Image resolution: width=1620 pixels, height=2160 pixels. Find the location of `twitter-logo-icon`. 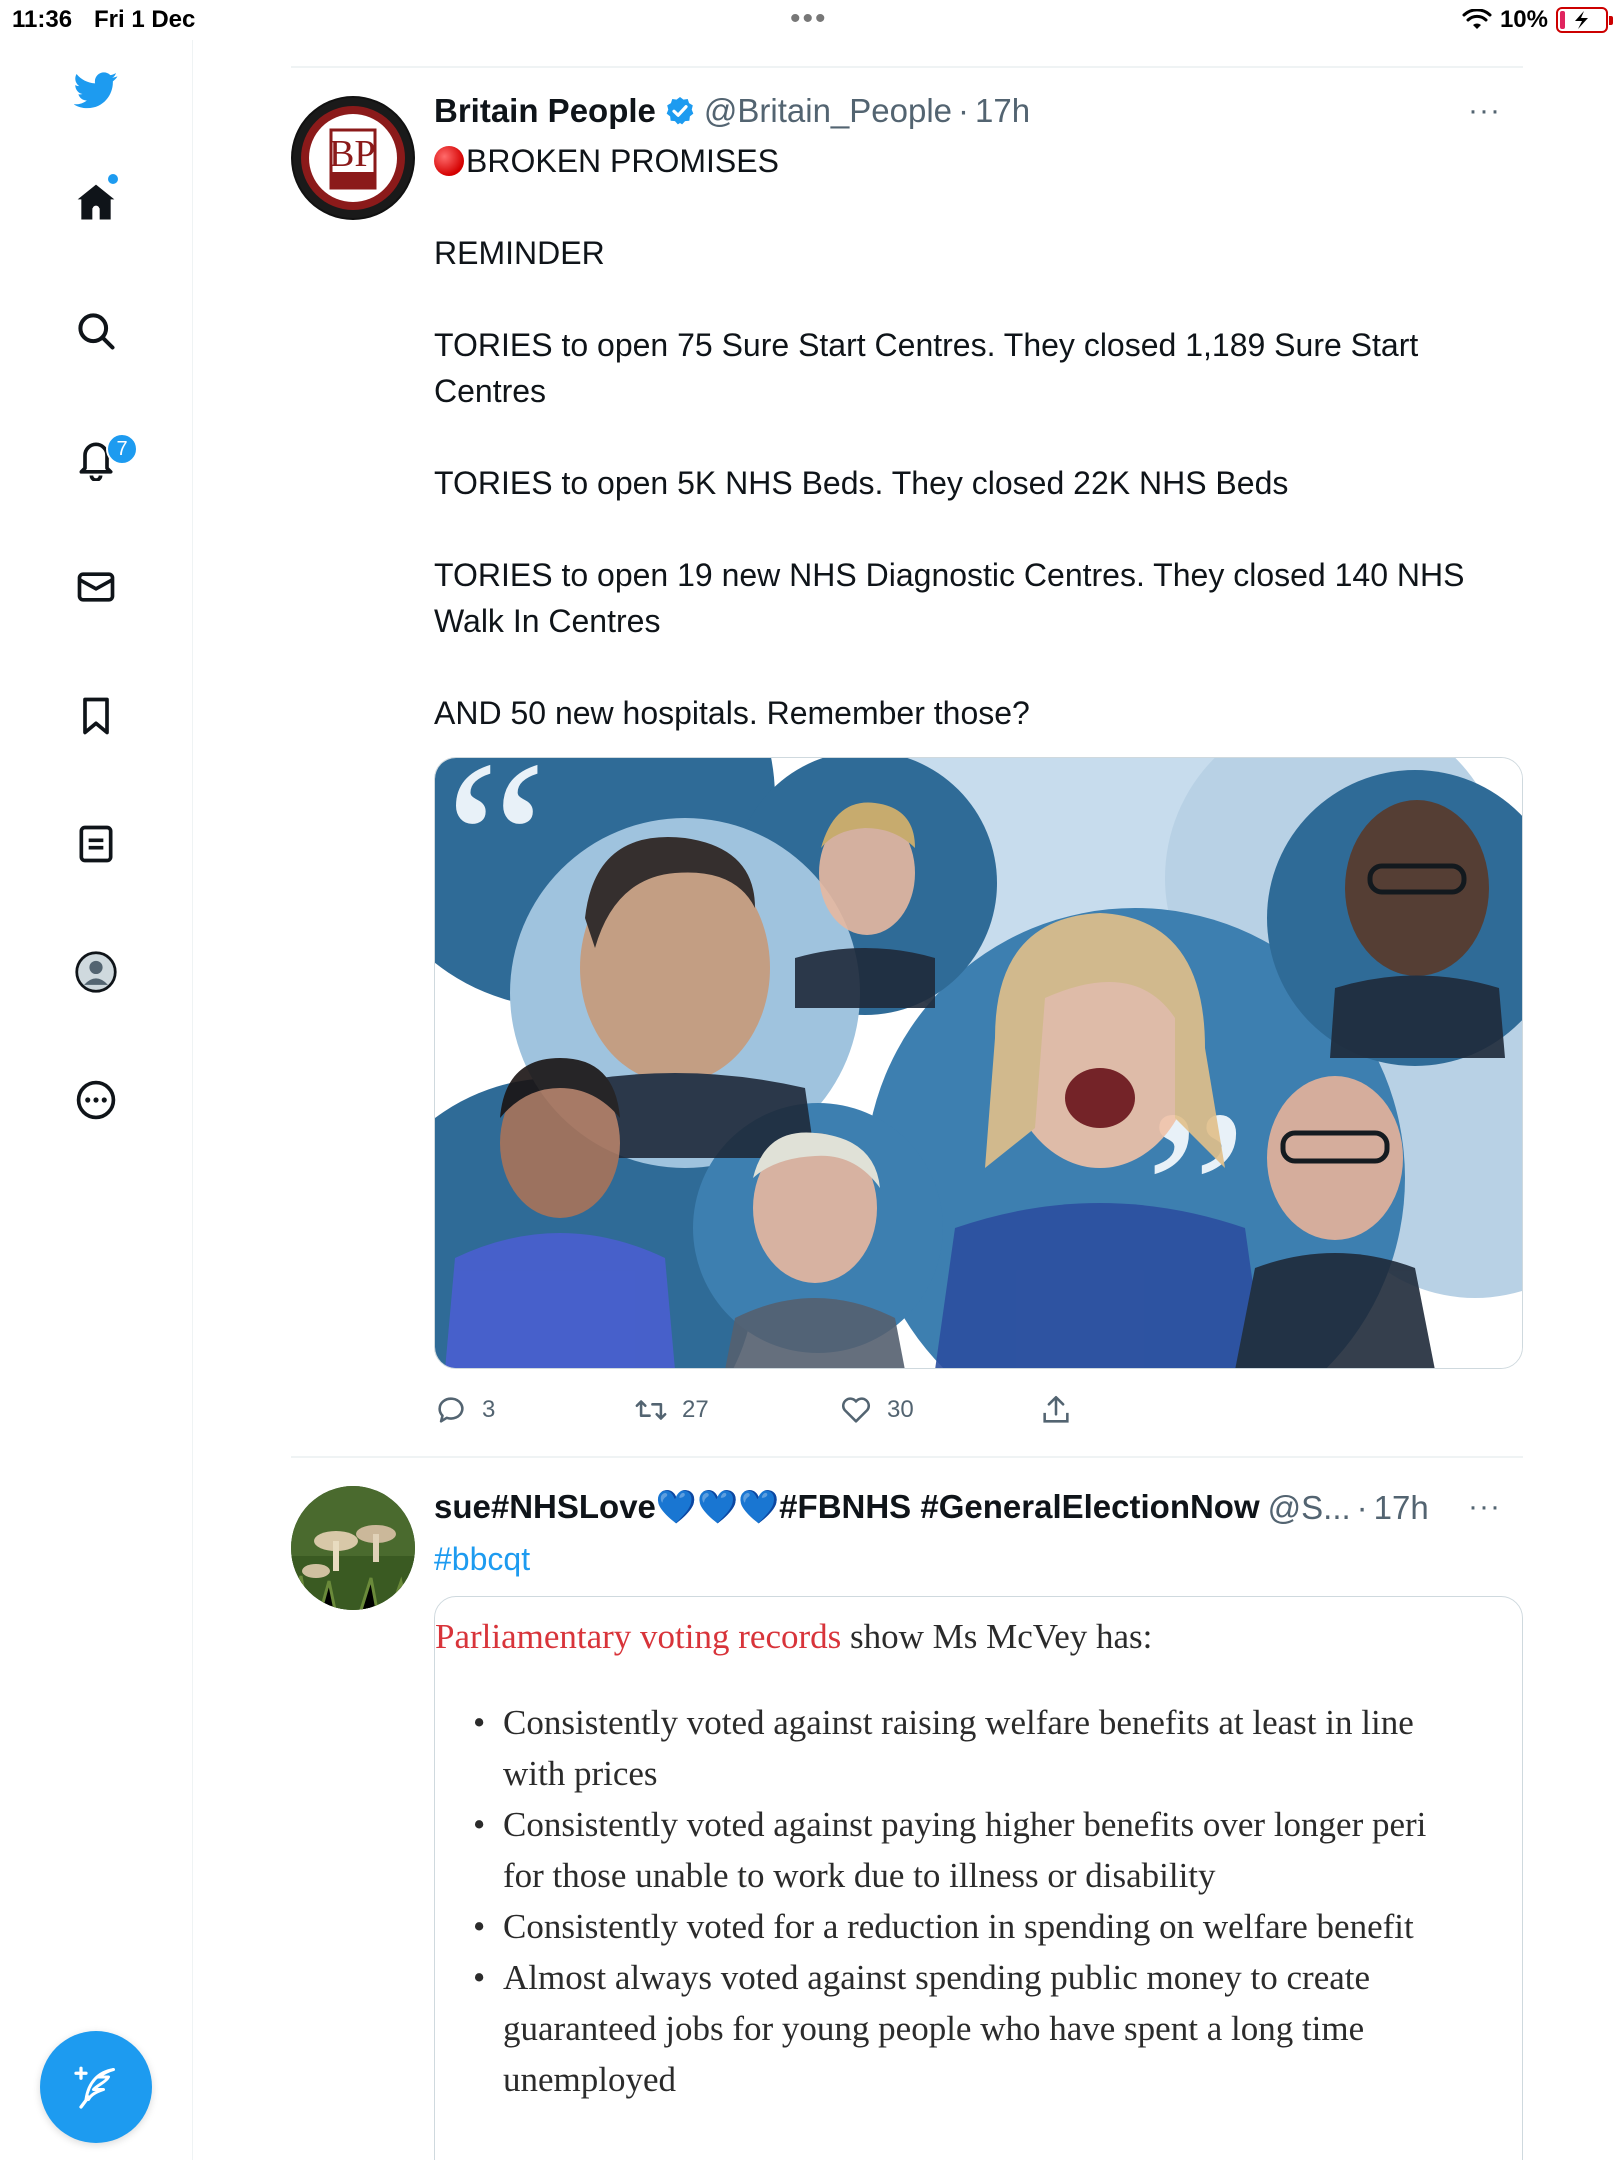

twitter-logo-icon is located at coordinates (96, 90).